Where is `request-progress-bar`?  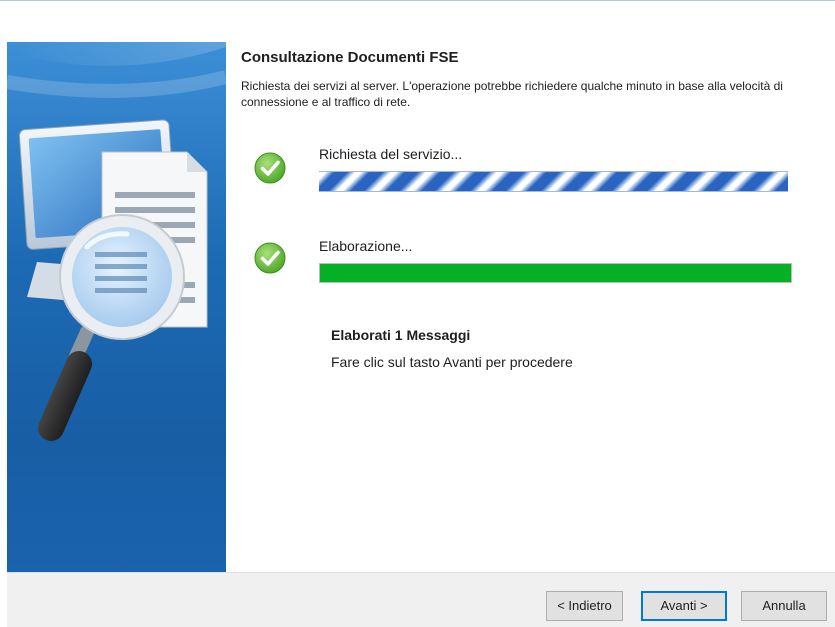
request-progress-bar is located at coordinates (553, 181).